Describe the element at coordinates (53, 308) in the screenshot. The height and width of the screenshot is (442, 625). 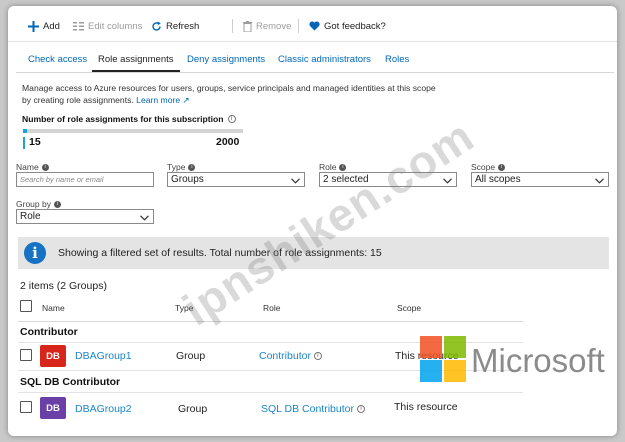
I see `column-header-name: Name` at that location.